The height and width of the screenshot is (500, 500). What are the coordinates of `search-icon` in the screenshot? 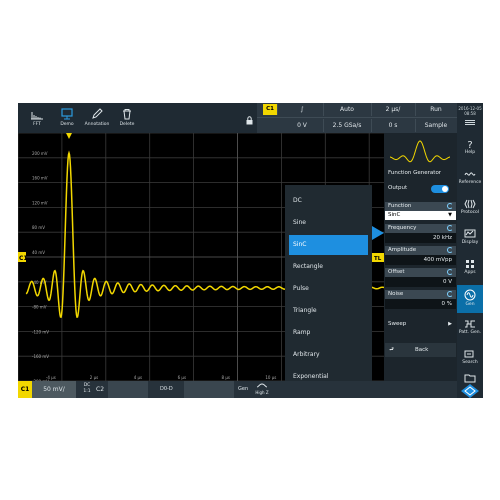 It's located at (469, 354).